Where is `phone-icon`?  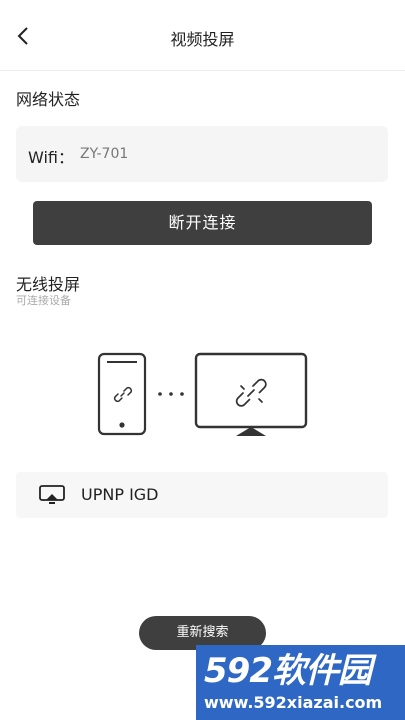 phone-icon is located at coordinates (122, 394).